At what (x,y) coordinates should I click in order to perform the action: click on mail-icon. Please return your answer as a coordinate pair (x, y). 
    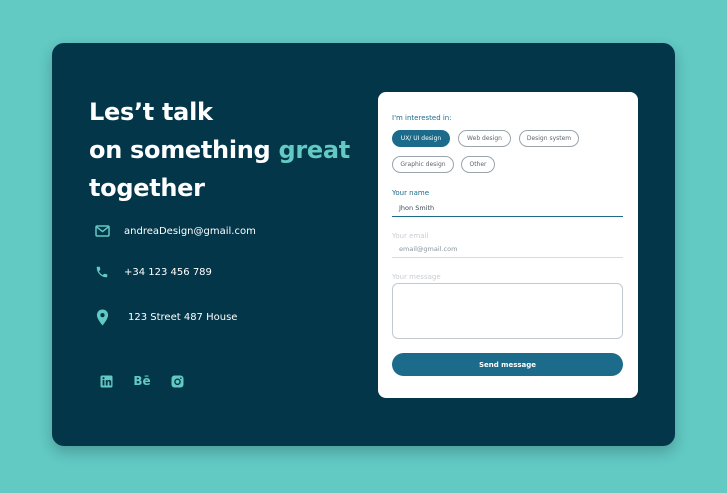
    Looking at the image, I should click on (102, 231).